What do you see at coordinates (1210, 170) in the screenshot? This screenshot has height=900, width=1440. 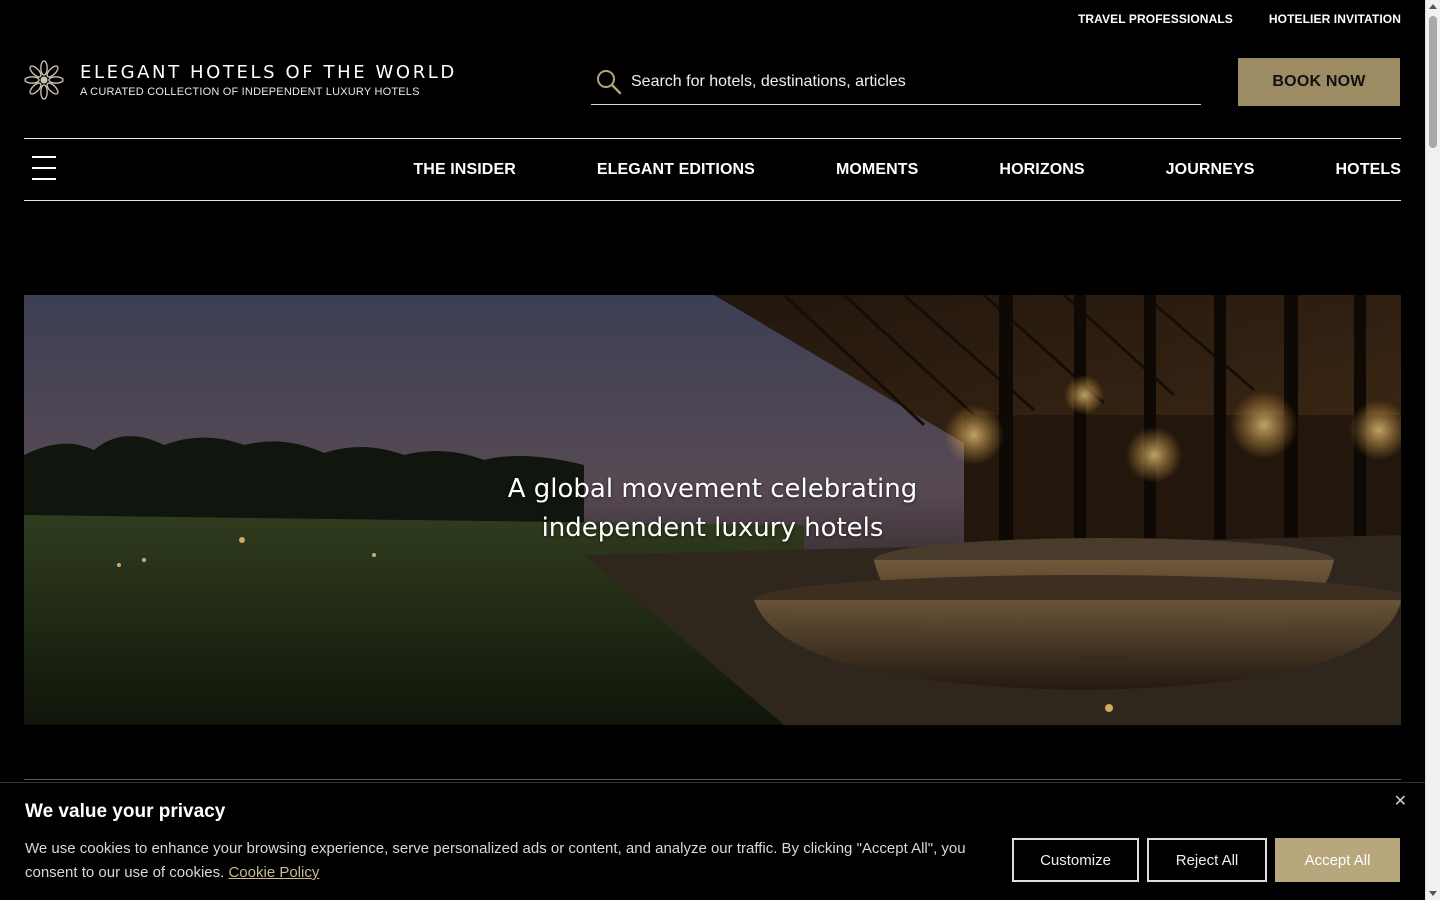 I see `nav-item-journeys: JOURNEYS` at bounding box center [1210, 170].